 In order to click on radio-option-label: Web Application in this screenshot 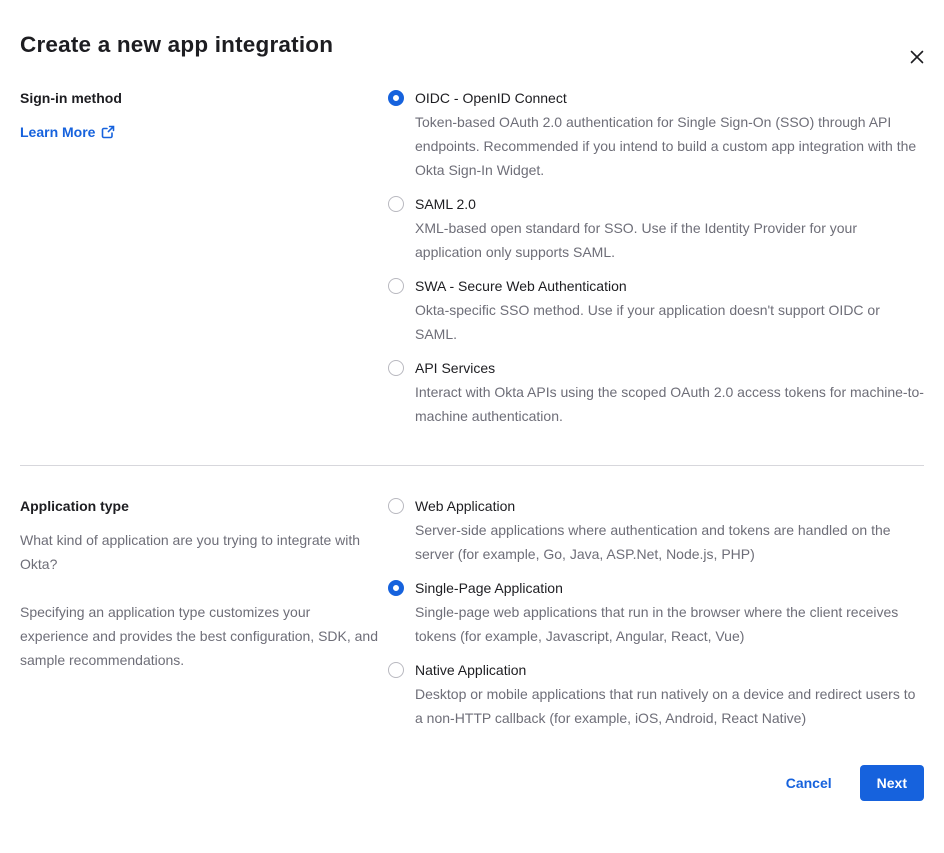, I will do `click(669, 506)`.